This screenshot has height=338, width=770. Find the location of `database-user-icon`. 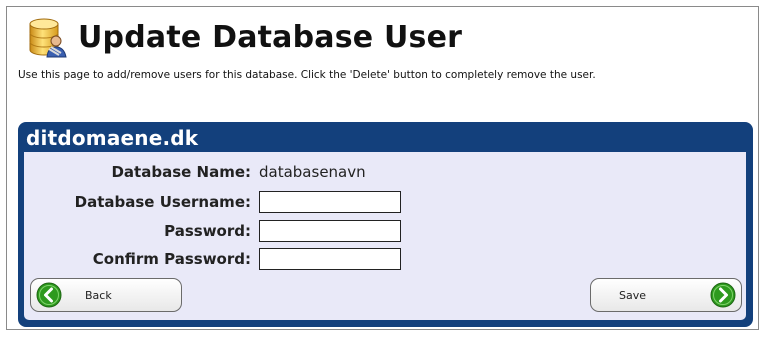

database-user-icon is located at coordinates (47, 37).